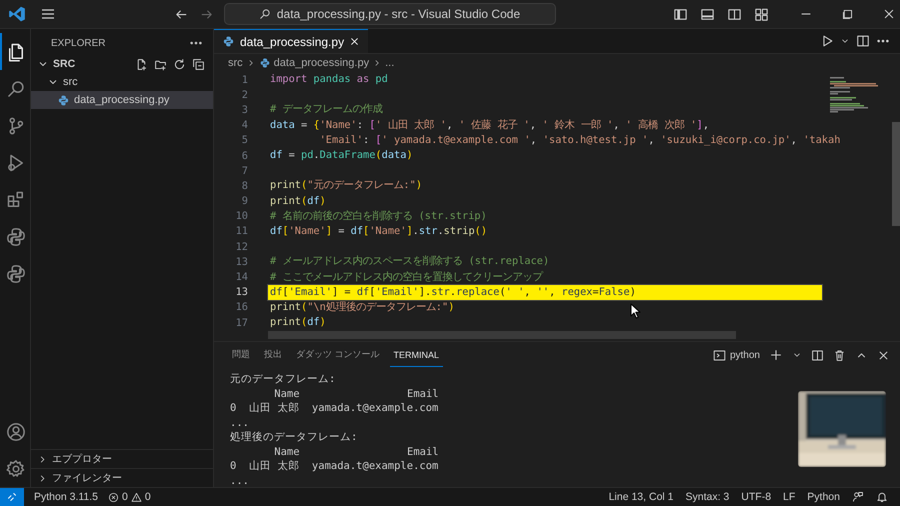 This screenshot has height=506, width=900. I want to click on line-number: 11, so click(241, 231).